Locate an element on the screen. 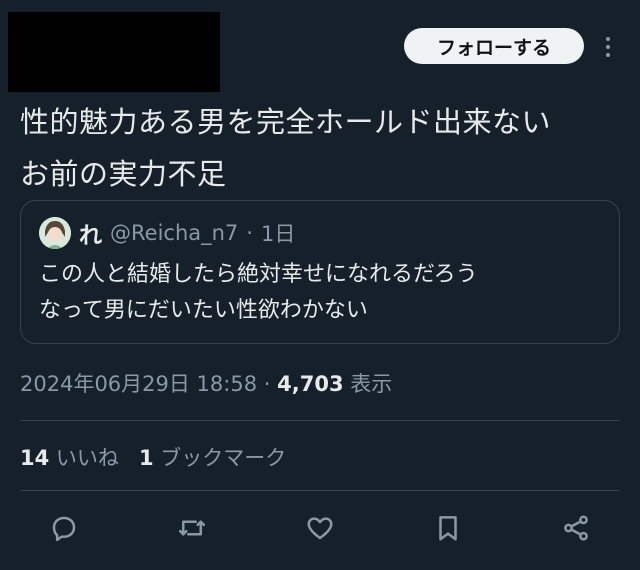 Image resolution: width=640 pixels, height=570 pixels. quoted-tweet-text: この人と結婚したら絶対幸せになれるだろう なって男にだいたい性欲わかない is located at coordinates (324, 293).